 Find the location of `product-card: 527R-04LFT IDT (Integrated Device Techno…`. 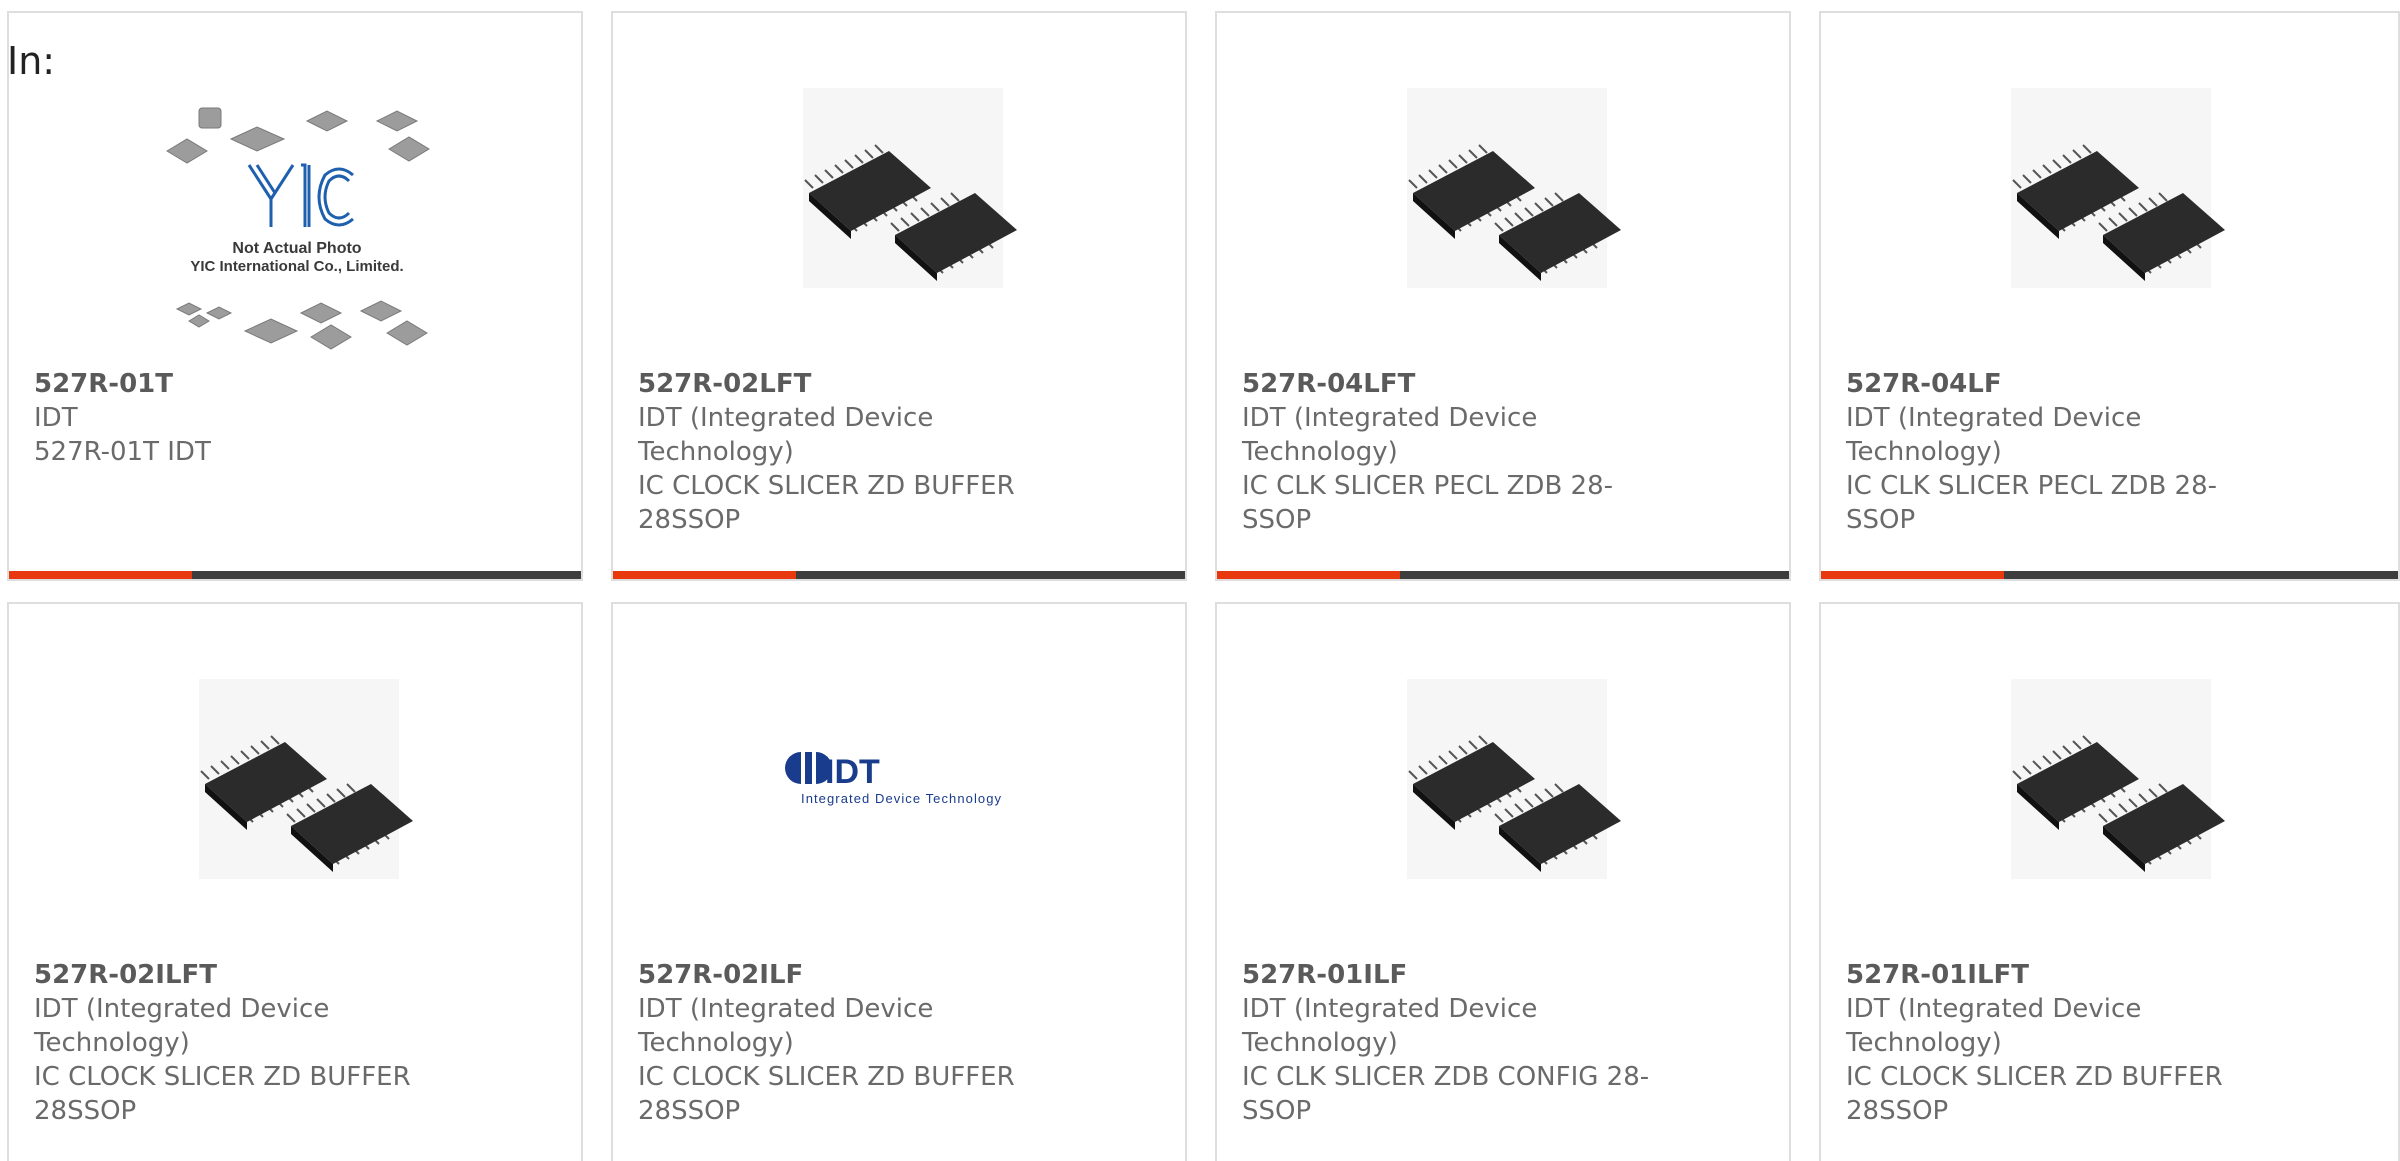

product-card: 527R-04LFT IDT (Integrated Device Techno… is located at coordinates (1503, 296).